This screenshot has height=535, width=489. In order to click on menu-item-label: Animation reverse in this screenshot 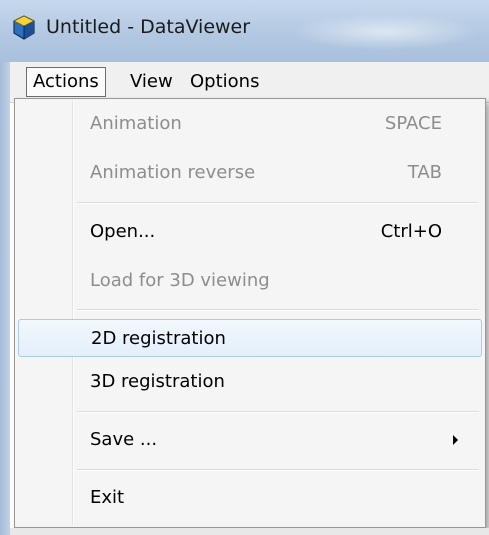, I will do `click(173, 172)`.